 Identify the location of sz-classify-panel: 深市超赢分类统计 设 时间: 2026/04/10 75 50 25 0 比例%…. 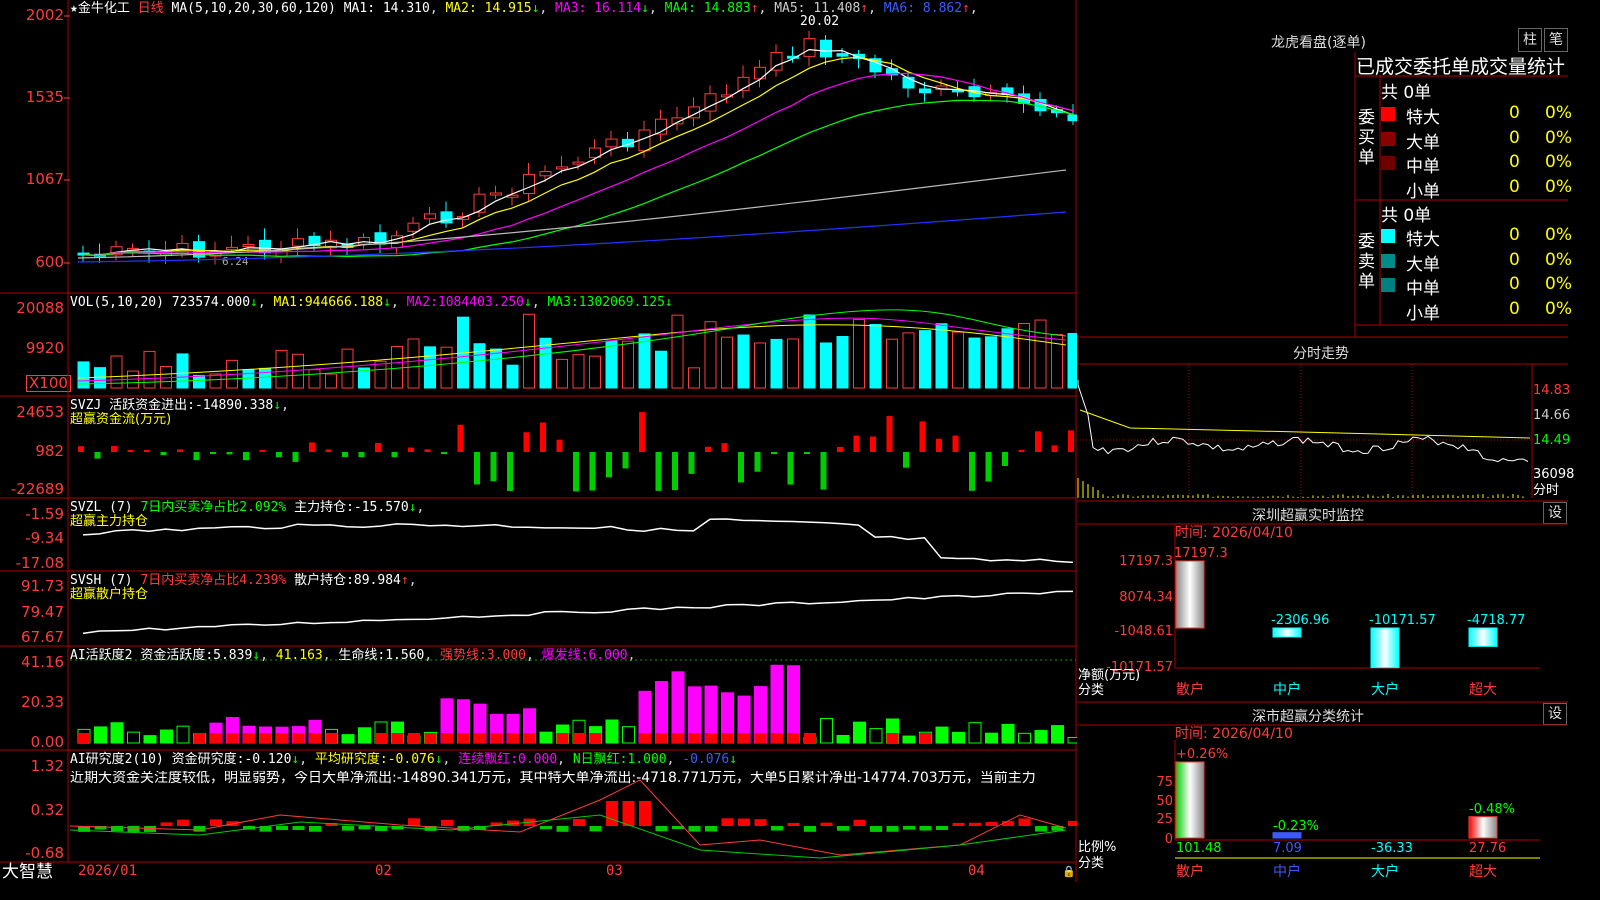
(1322, 792).